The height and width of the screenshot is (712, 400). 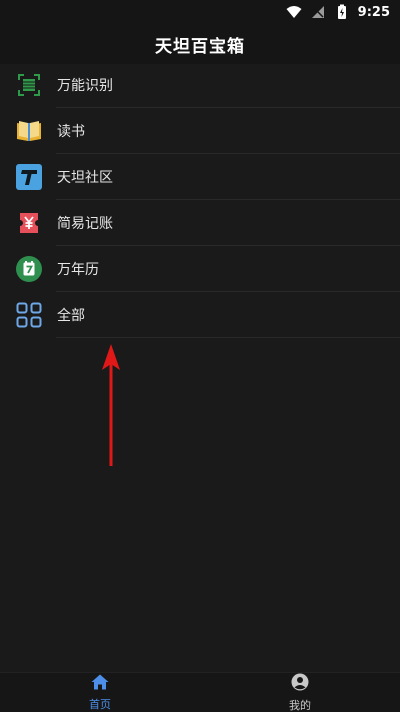 I want to click on page-title: 天坦百宝箱, so click(x=200, y=46).